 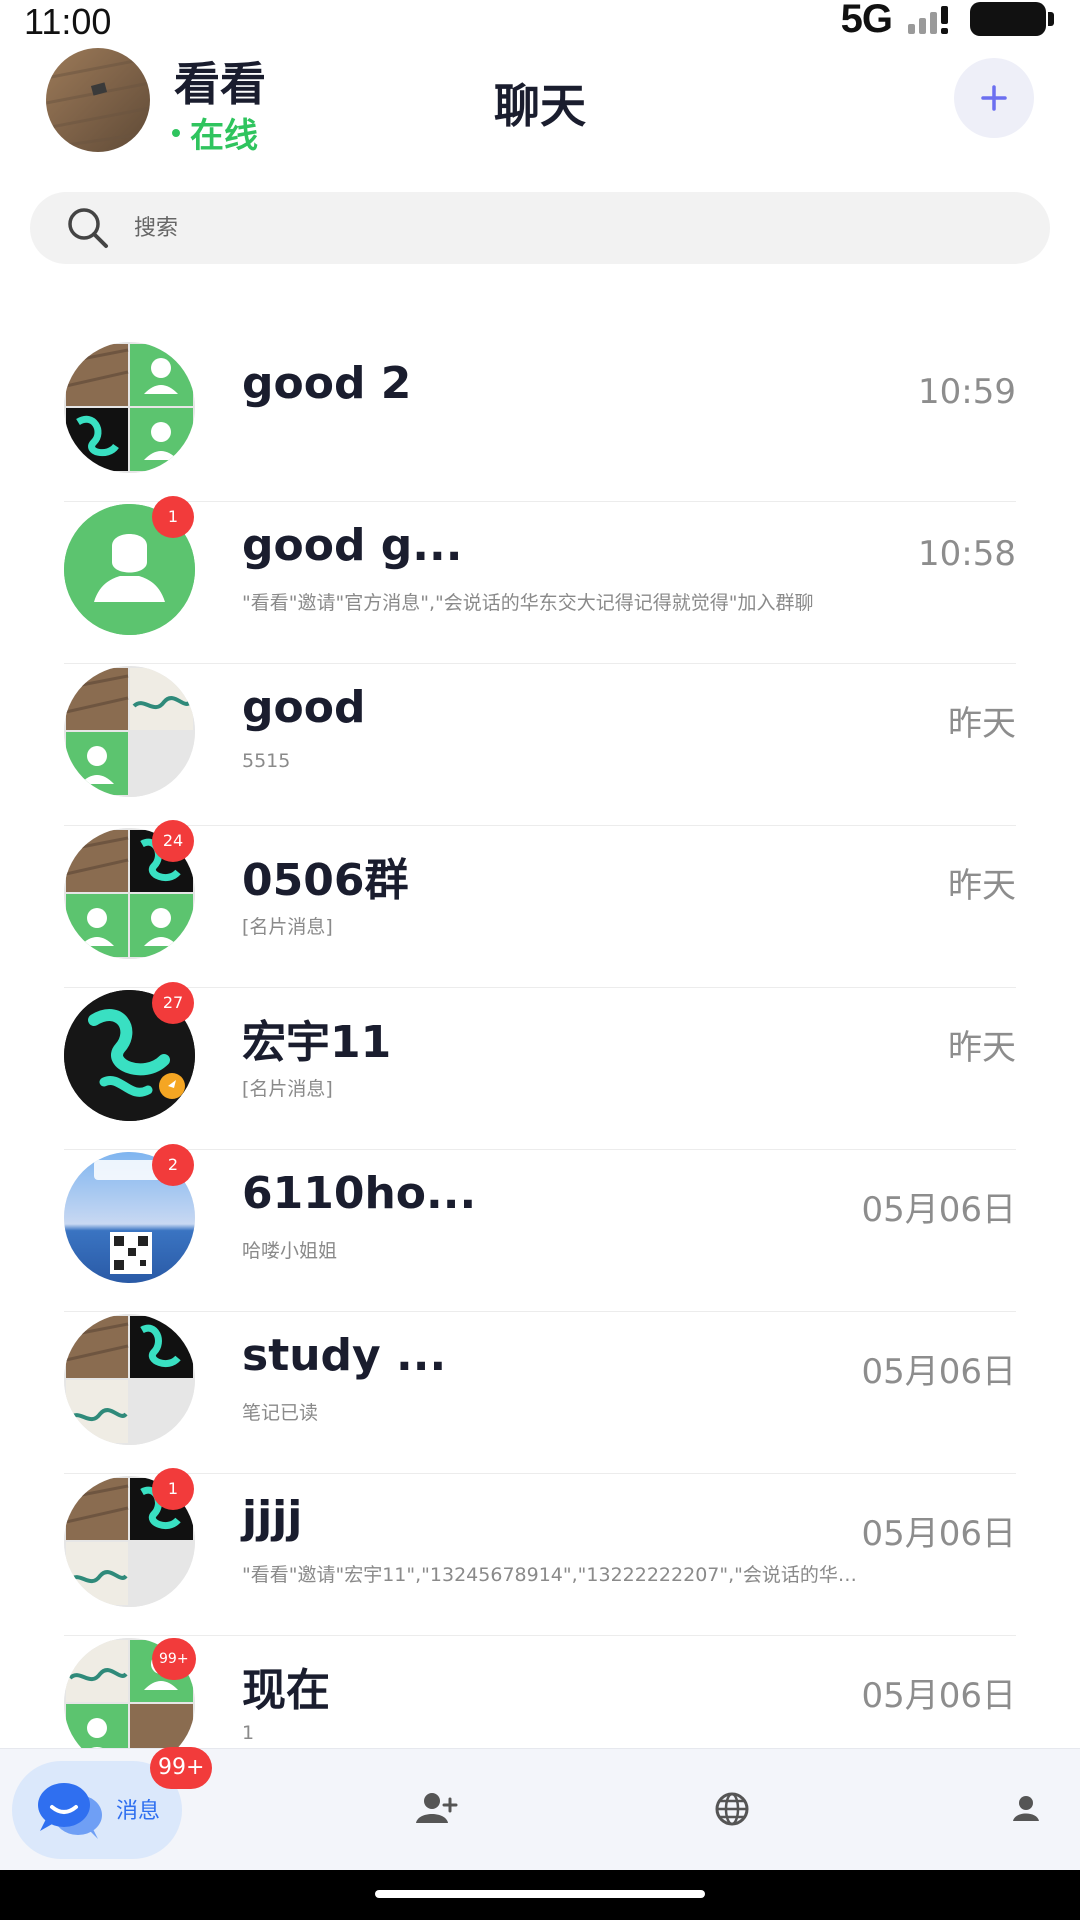 What do you see at coordinates (88, 228) in the screenshot?
I see `search-icon` at bounding box center [88, 228].